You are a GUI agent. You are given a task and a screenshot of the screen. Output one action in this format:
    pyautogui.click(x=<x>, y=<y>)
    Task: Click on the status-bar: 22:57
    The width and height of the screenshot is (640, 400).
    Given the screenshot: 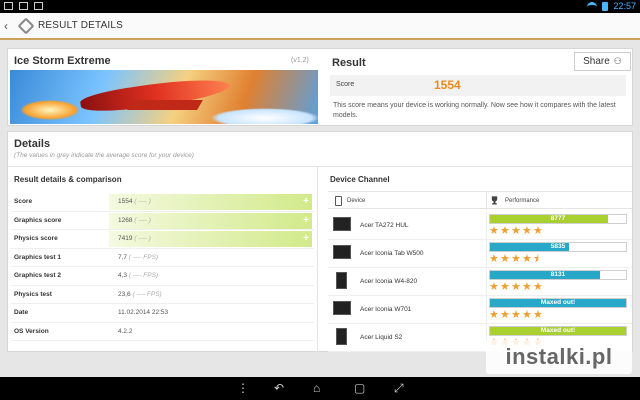 What is the action you would take?
    pyautogui.click(x=320, y=6)
    